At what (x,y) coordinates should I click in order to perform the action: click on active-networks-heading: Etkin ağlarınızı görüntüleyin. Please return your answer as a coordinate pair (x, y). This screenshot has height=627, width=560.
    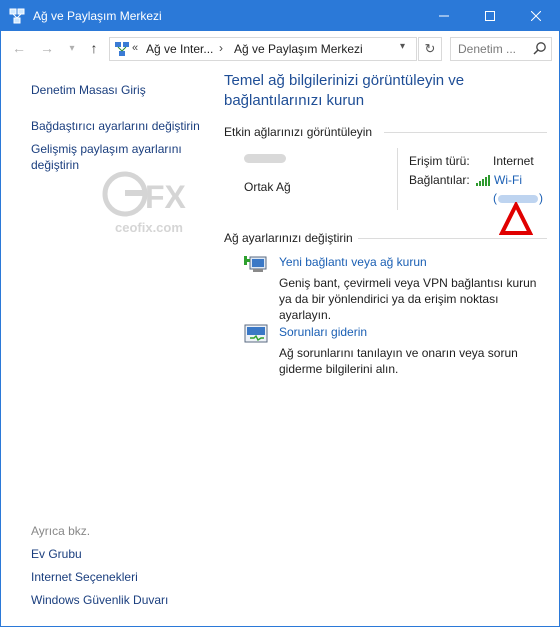
    Looking at the image, I should click on (298, 132).